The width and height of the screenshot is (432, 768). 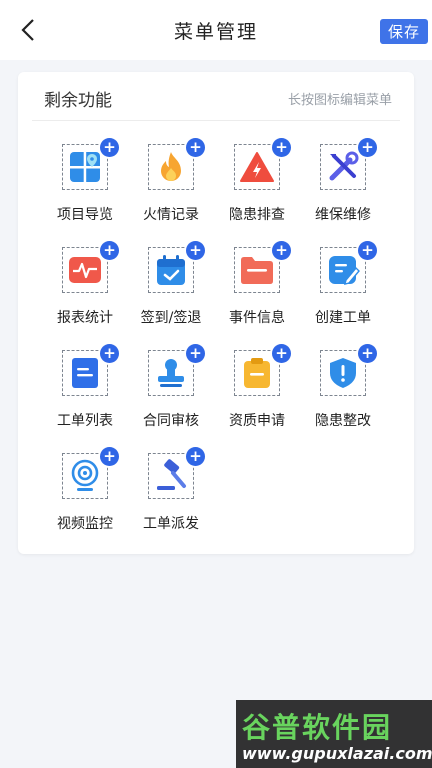 I want to click on menu-item: + 维保维修, so click(x=343, y=185).